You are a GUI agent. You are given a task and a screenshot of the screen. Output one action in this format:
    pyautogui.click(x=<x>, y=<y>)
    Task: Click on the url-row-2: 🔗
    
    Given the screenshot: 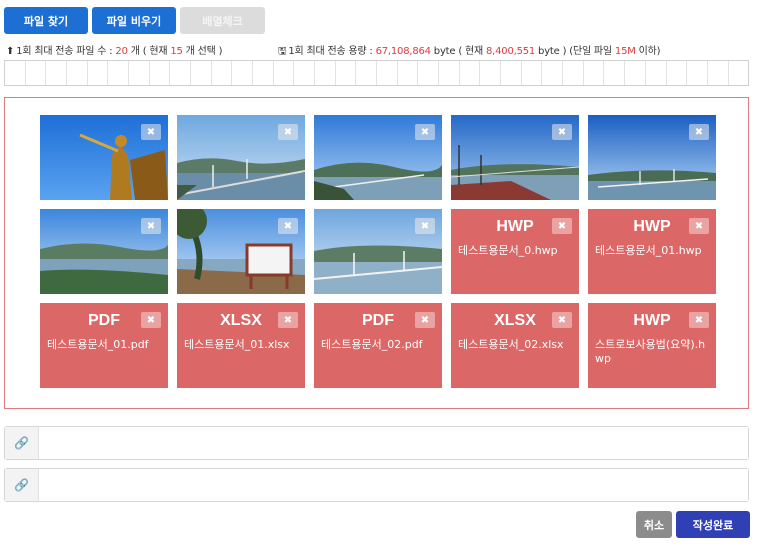 What is the action you would take?
    pyautogui.click(x=376, y=485)
    